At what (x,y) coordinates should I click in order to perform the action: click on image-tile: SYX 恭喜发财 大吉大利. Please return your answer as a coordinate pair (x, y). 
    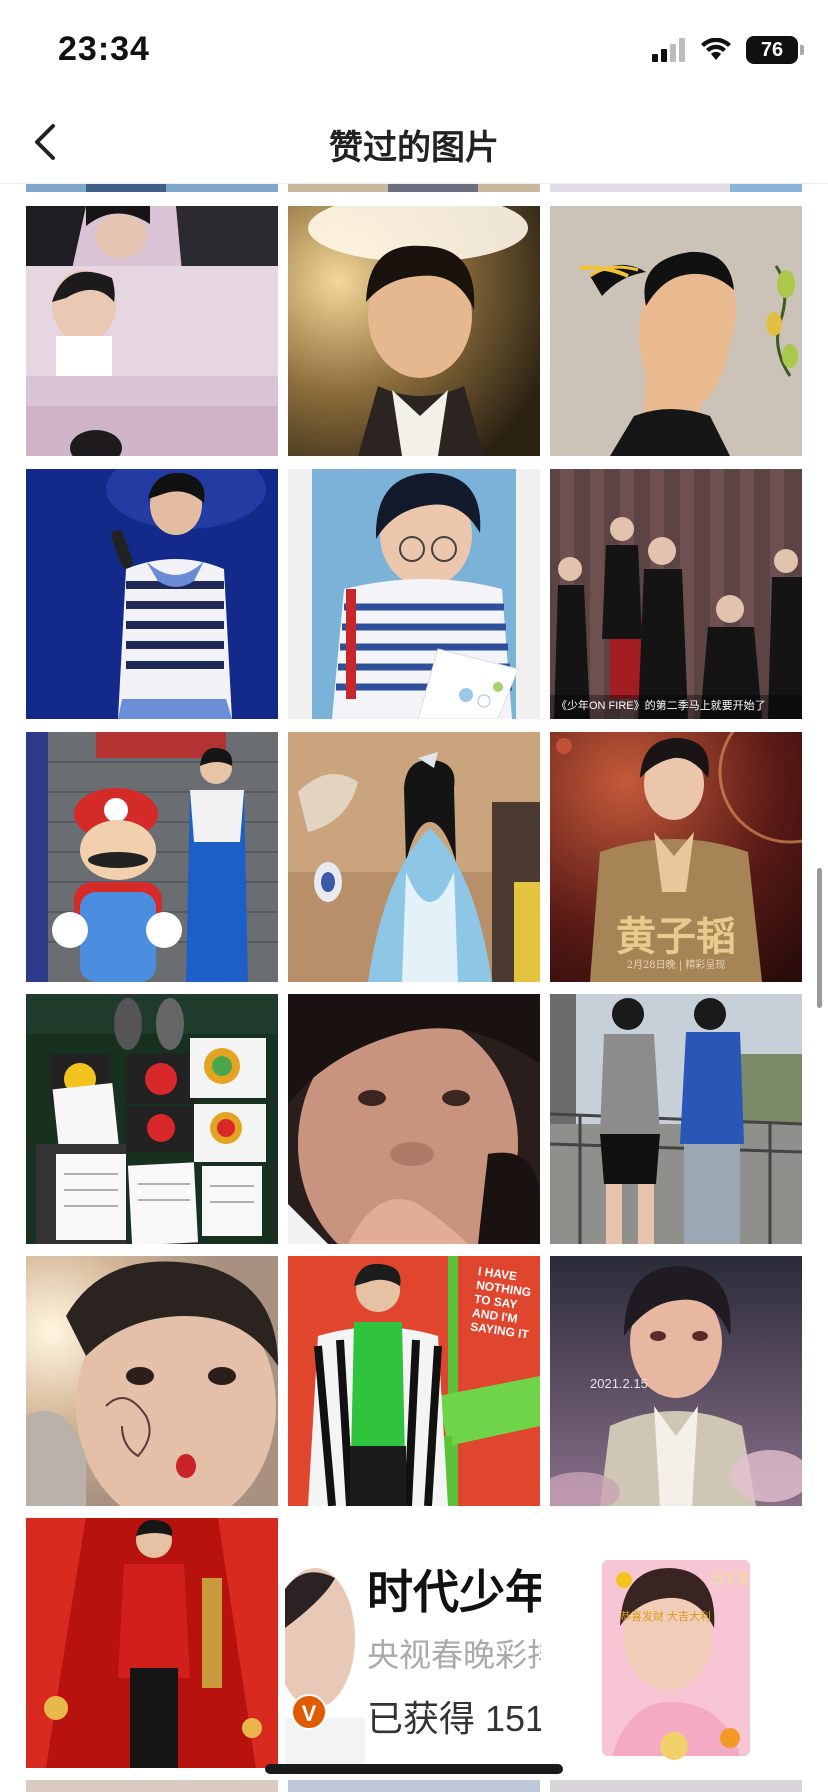
    Looking at the image, I should click on (676, 1643).